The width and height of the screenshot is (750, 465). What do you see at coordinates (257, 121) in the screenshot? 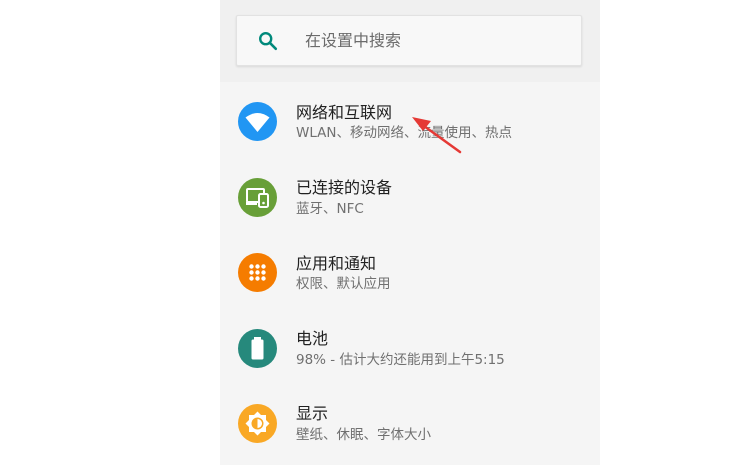
I see `wifi-icon` at bounding box center [257, 121].